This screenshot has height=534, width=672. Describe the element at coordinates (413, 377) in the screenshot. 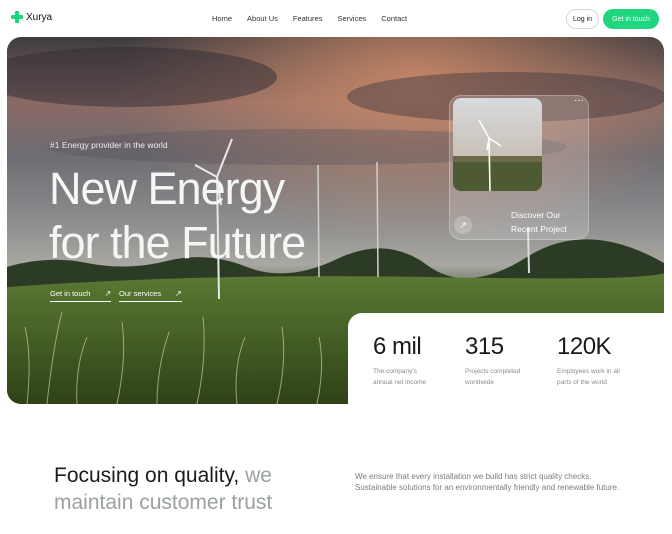

I see `stat-description: The company's annual net income` at that location.